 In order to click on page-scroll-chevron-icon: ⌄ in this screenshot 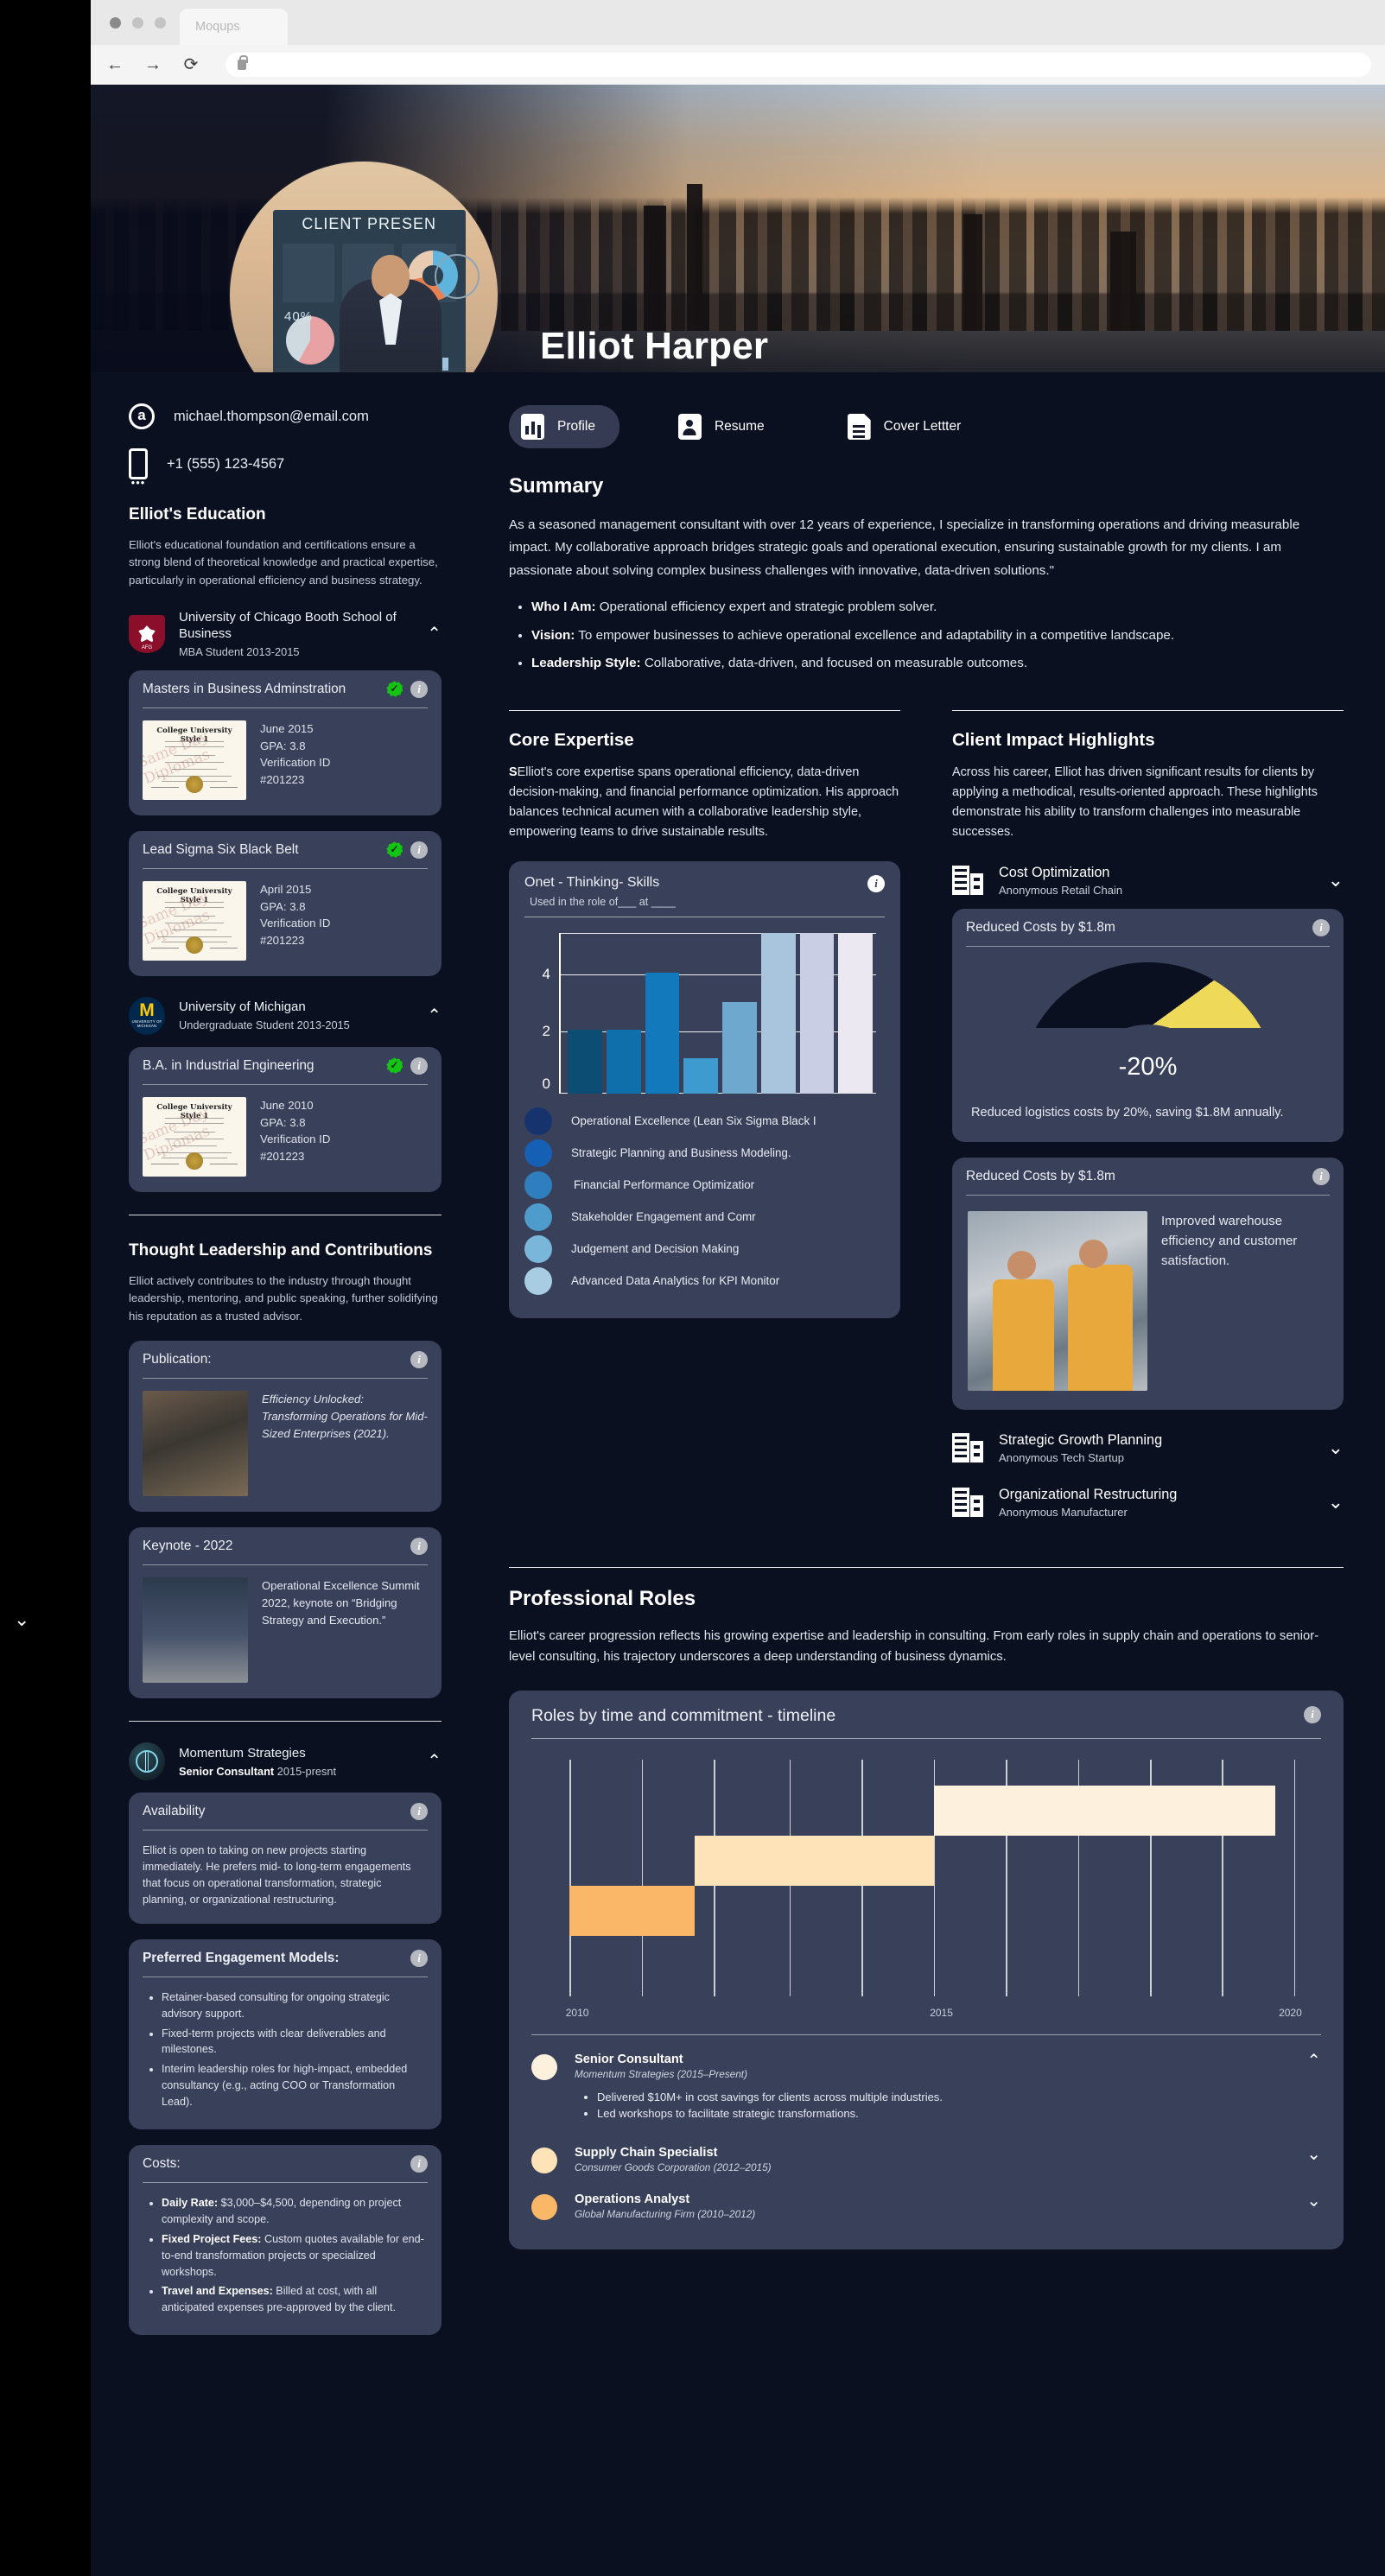, I will do `click(21, 1619)`.